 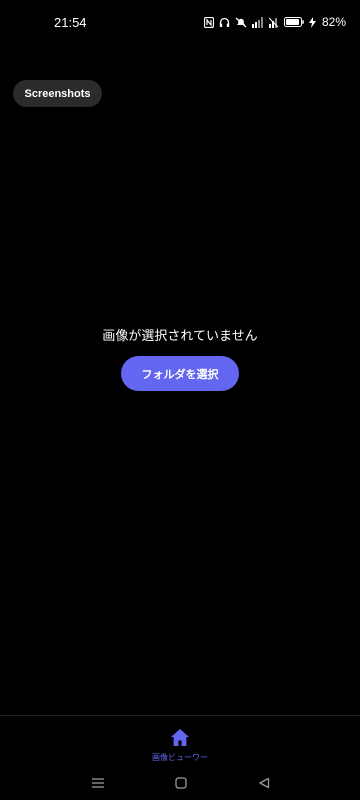 What do you see at coordinates (180, 22) in the screenshot?
I see `status-bar: 21:54 82%` at bounding box center [180, 22].